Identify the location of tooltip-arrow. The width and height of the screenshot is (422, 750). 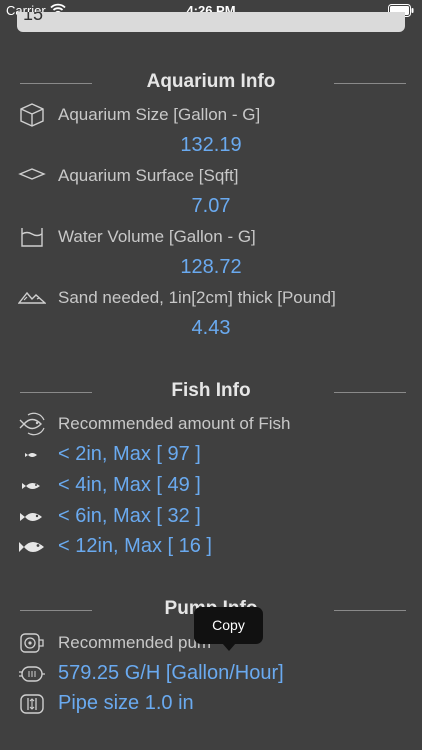
(229, 647).